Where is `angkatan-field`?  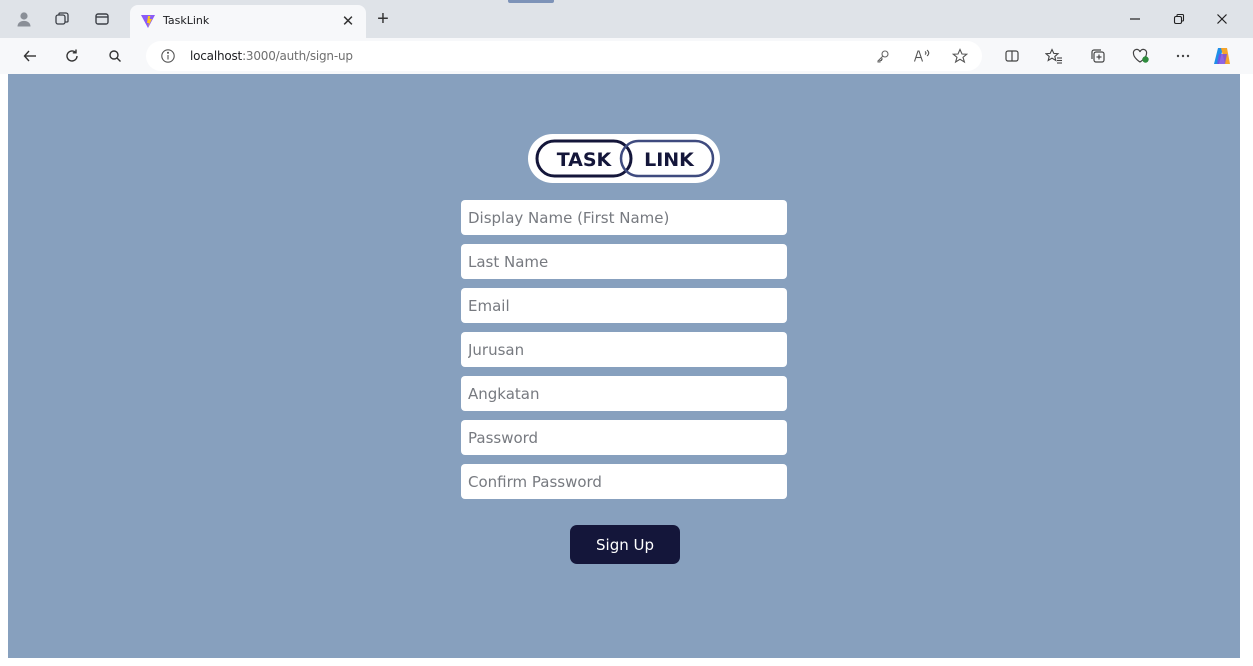 angkatan-field is located at coordinates (624, 393).